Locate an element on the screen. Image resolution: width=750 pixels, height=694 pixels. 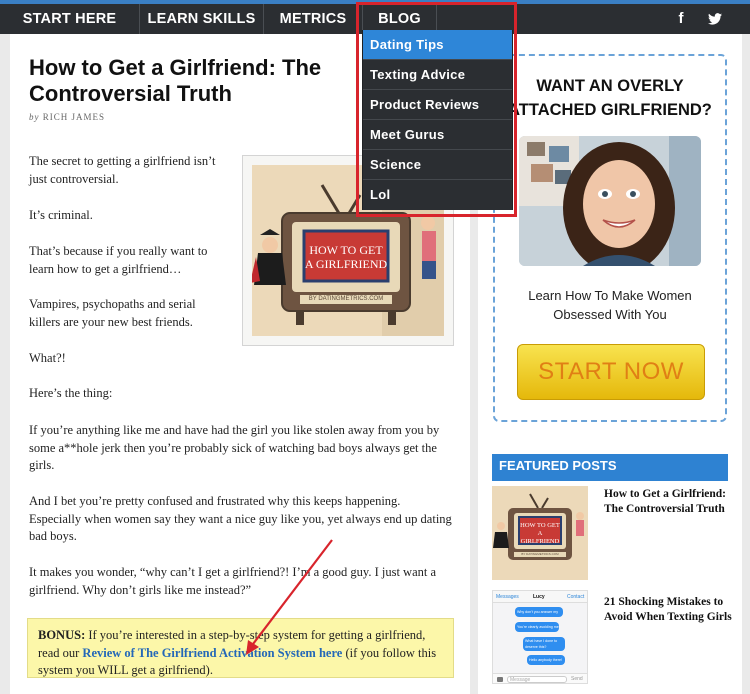
phone-header: Messages Lucy Contact is located at coordinates (540, 597).